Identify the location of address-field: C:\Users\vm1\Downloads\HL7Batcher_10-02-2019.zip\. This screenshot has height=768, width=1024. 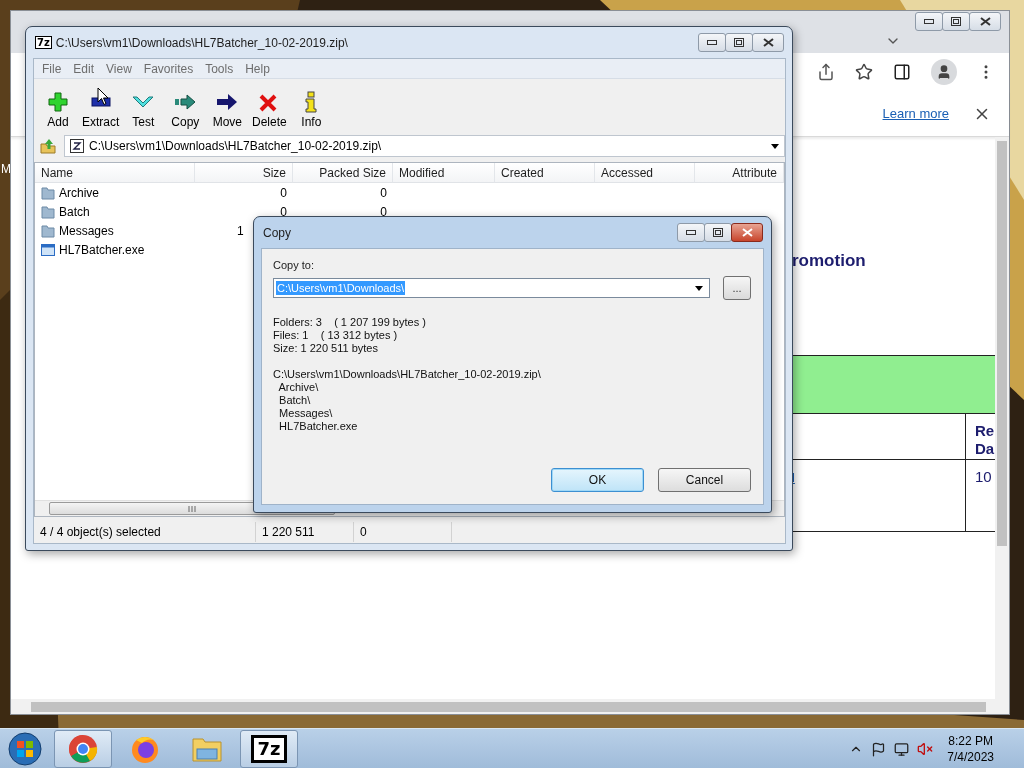
(424, 146).